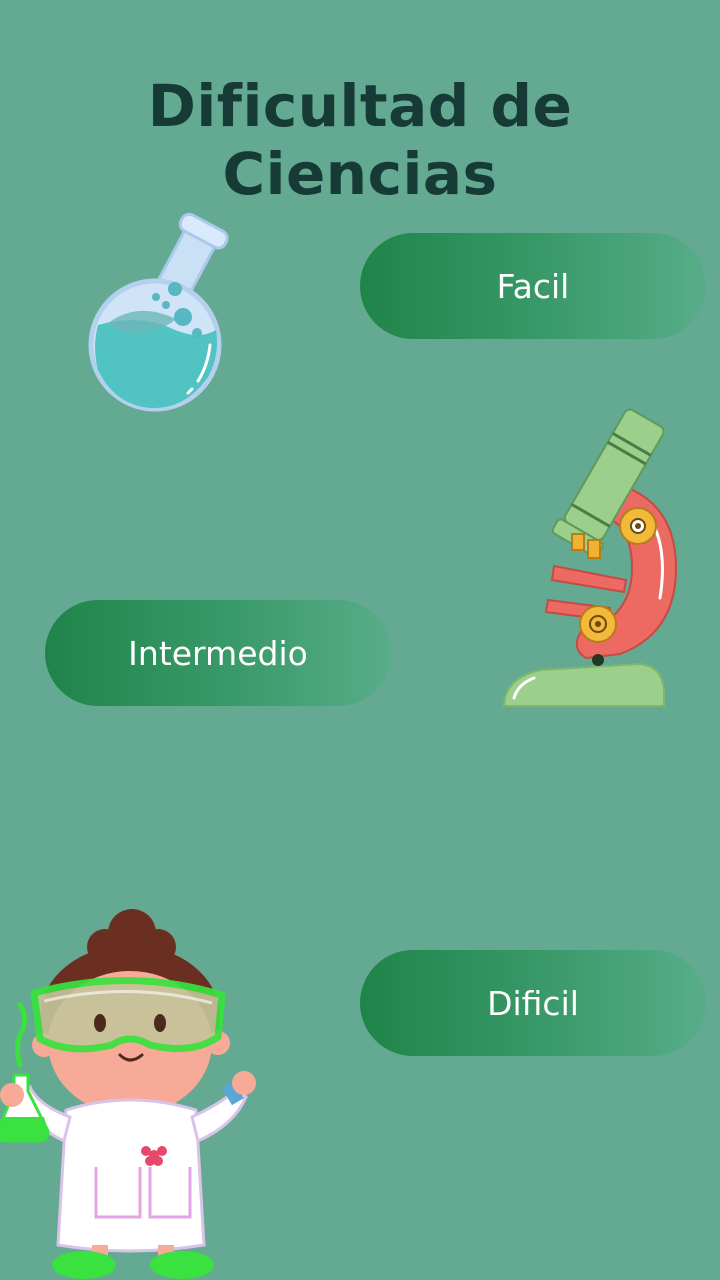 The height and width of the screenshot is (1280, 720). I want to click on round-flask-icon, so click(158, 312).